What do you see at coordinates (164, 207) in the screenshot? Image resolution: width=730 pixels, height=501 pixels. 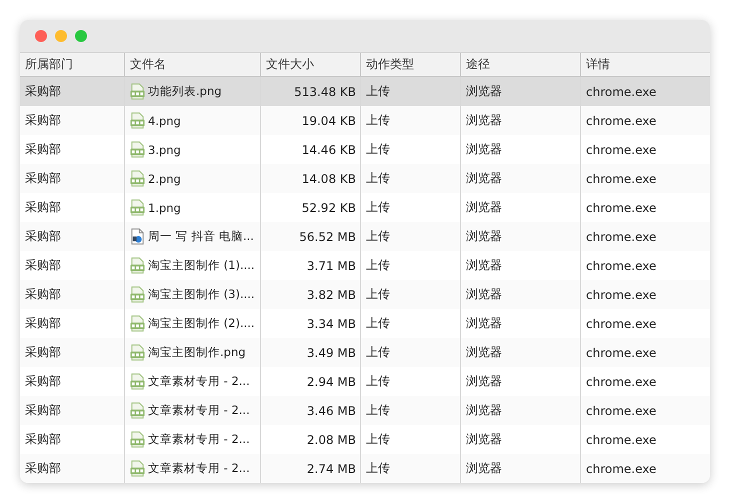 I see `file-name: 1.png` at bounding box center [164, 207].